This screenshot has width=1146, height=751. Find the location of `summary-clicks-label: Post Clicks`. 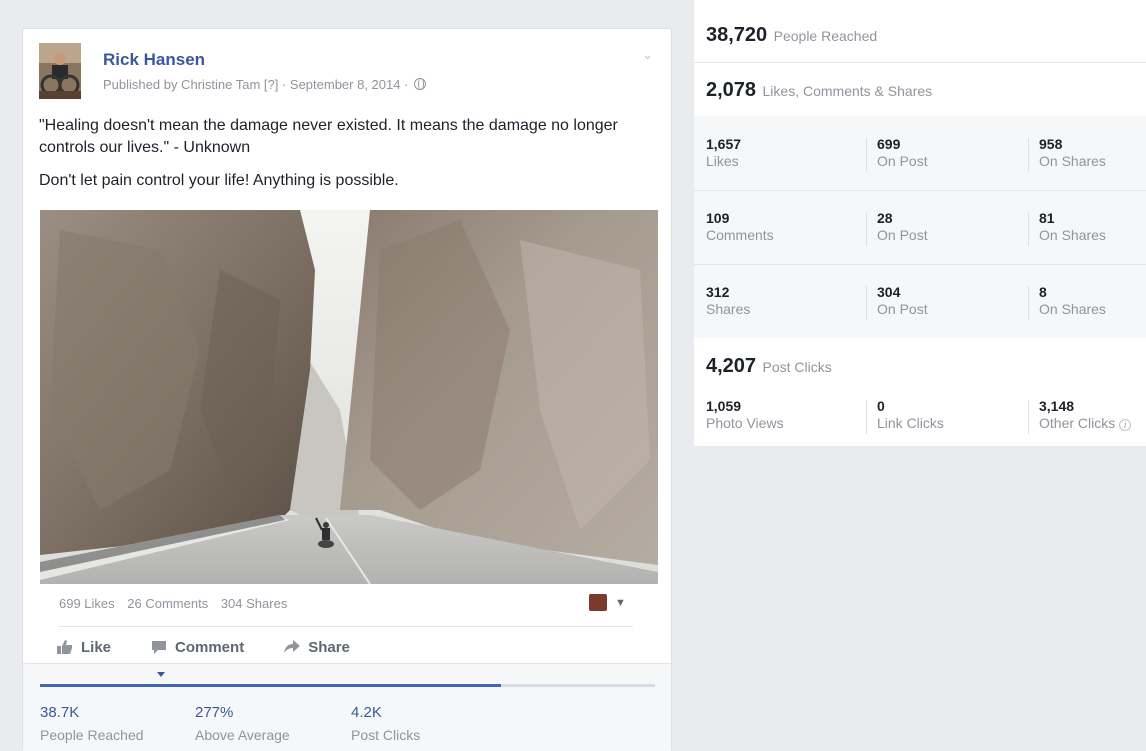

summary-clicks-label: Post Clicks is located at coordinates (386, 735).